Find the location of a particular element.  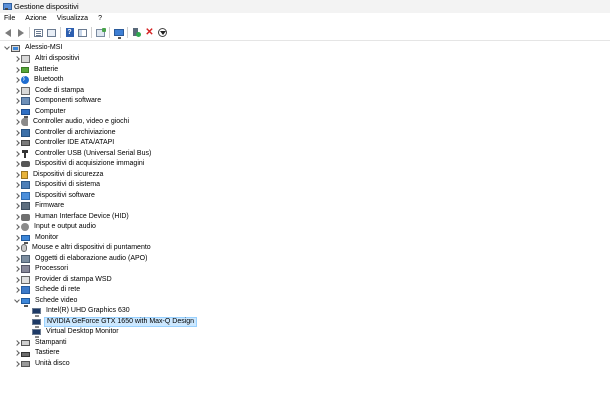

tree-item-altri-dispositivi: Altri dispositivi is located at coordinates (47, 59).